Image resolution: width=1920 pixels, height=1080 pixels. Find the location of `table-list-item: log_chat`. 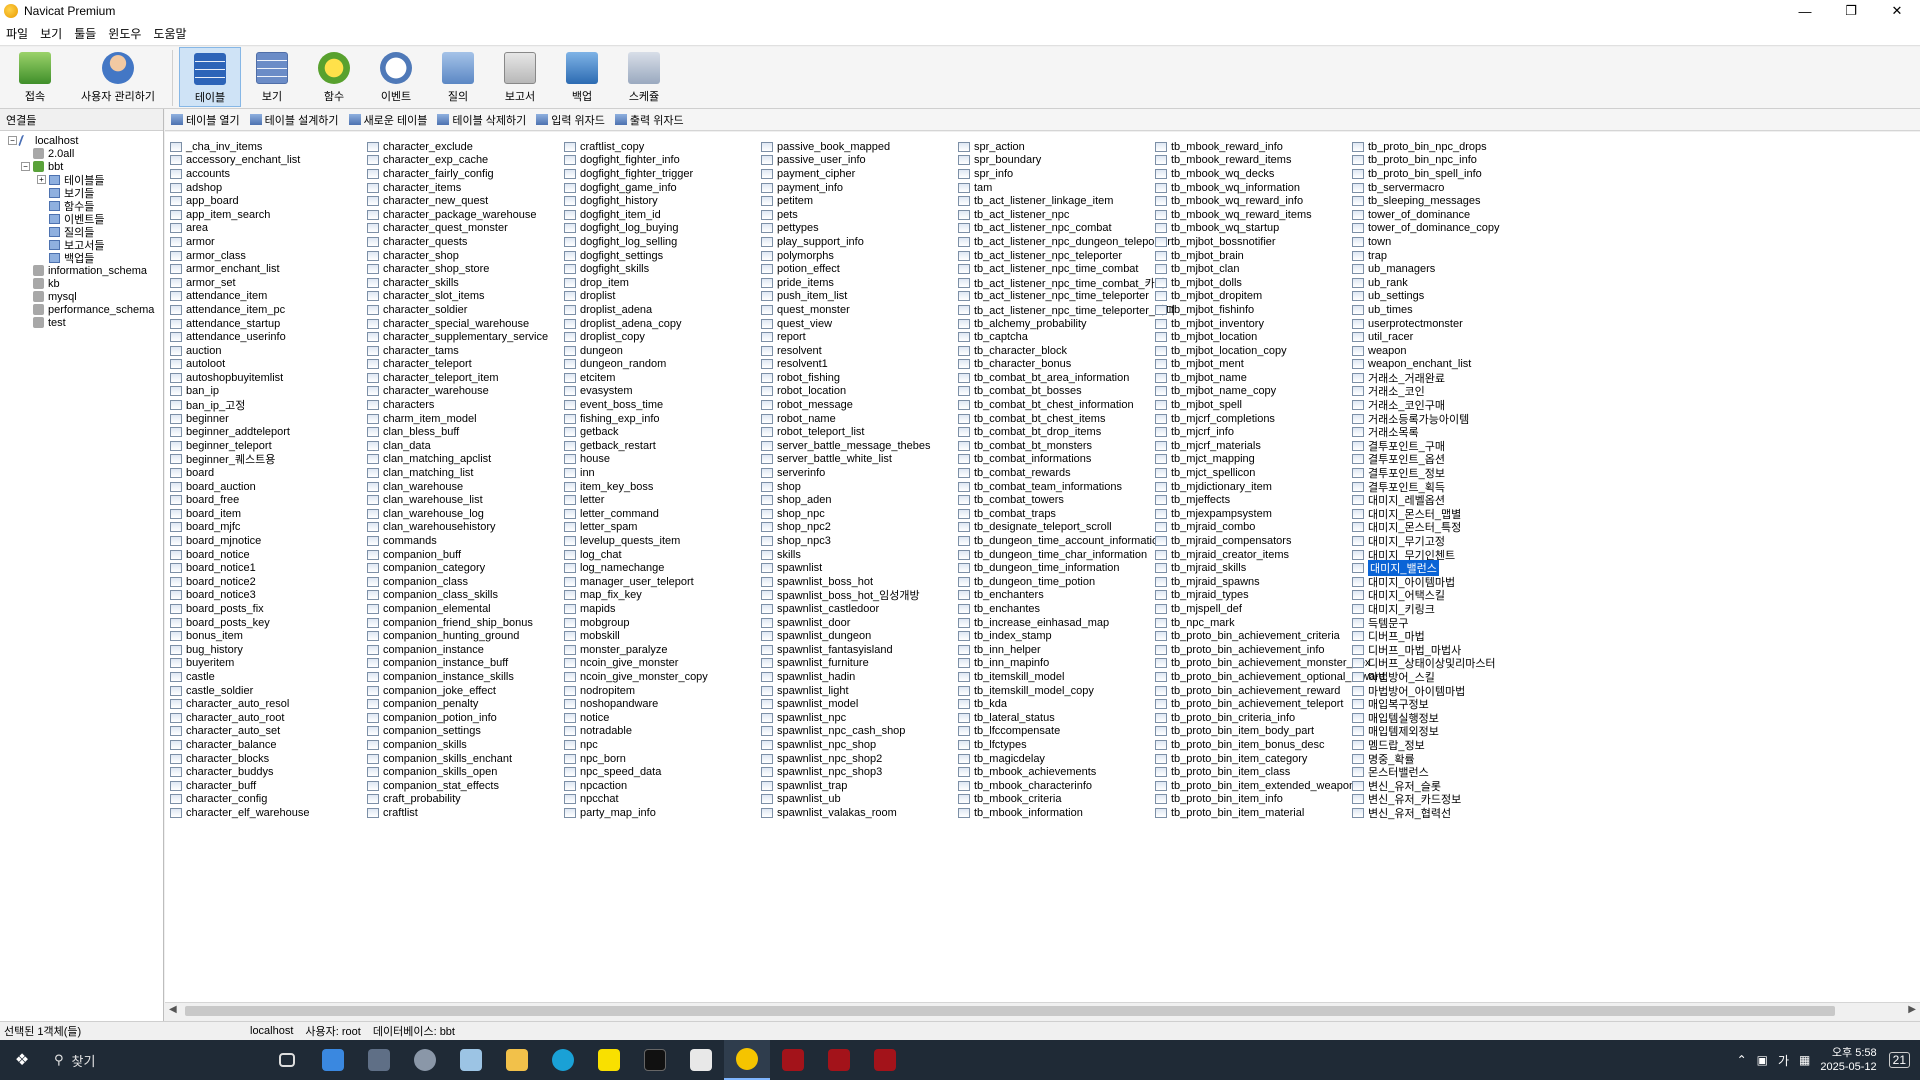

table-list-item: log_chat is located at coordinates (636, 555).